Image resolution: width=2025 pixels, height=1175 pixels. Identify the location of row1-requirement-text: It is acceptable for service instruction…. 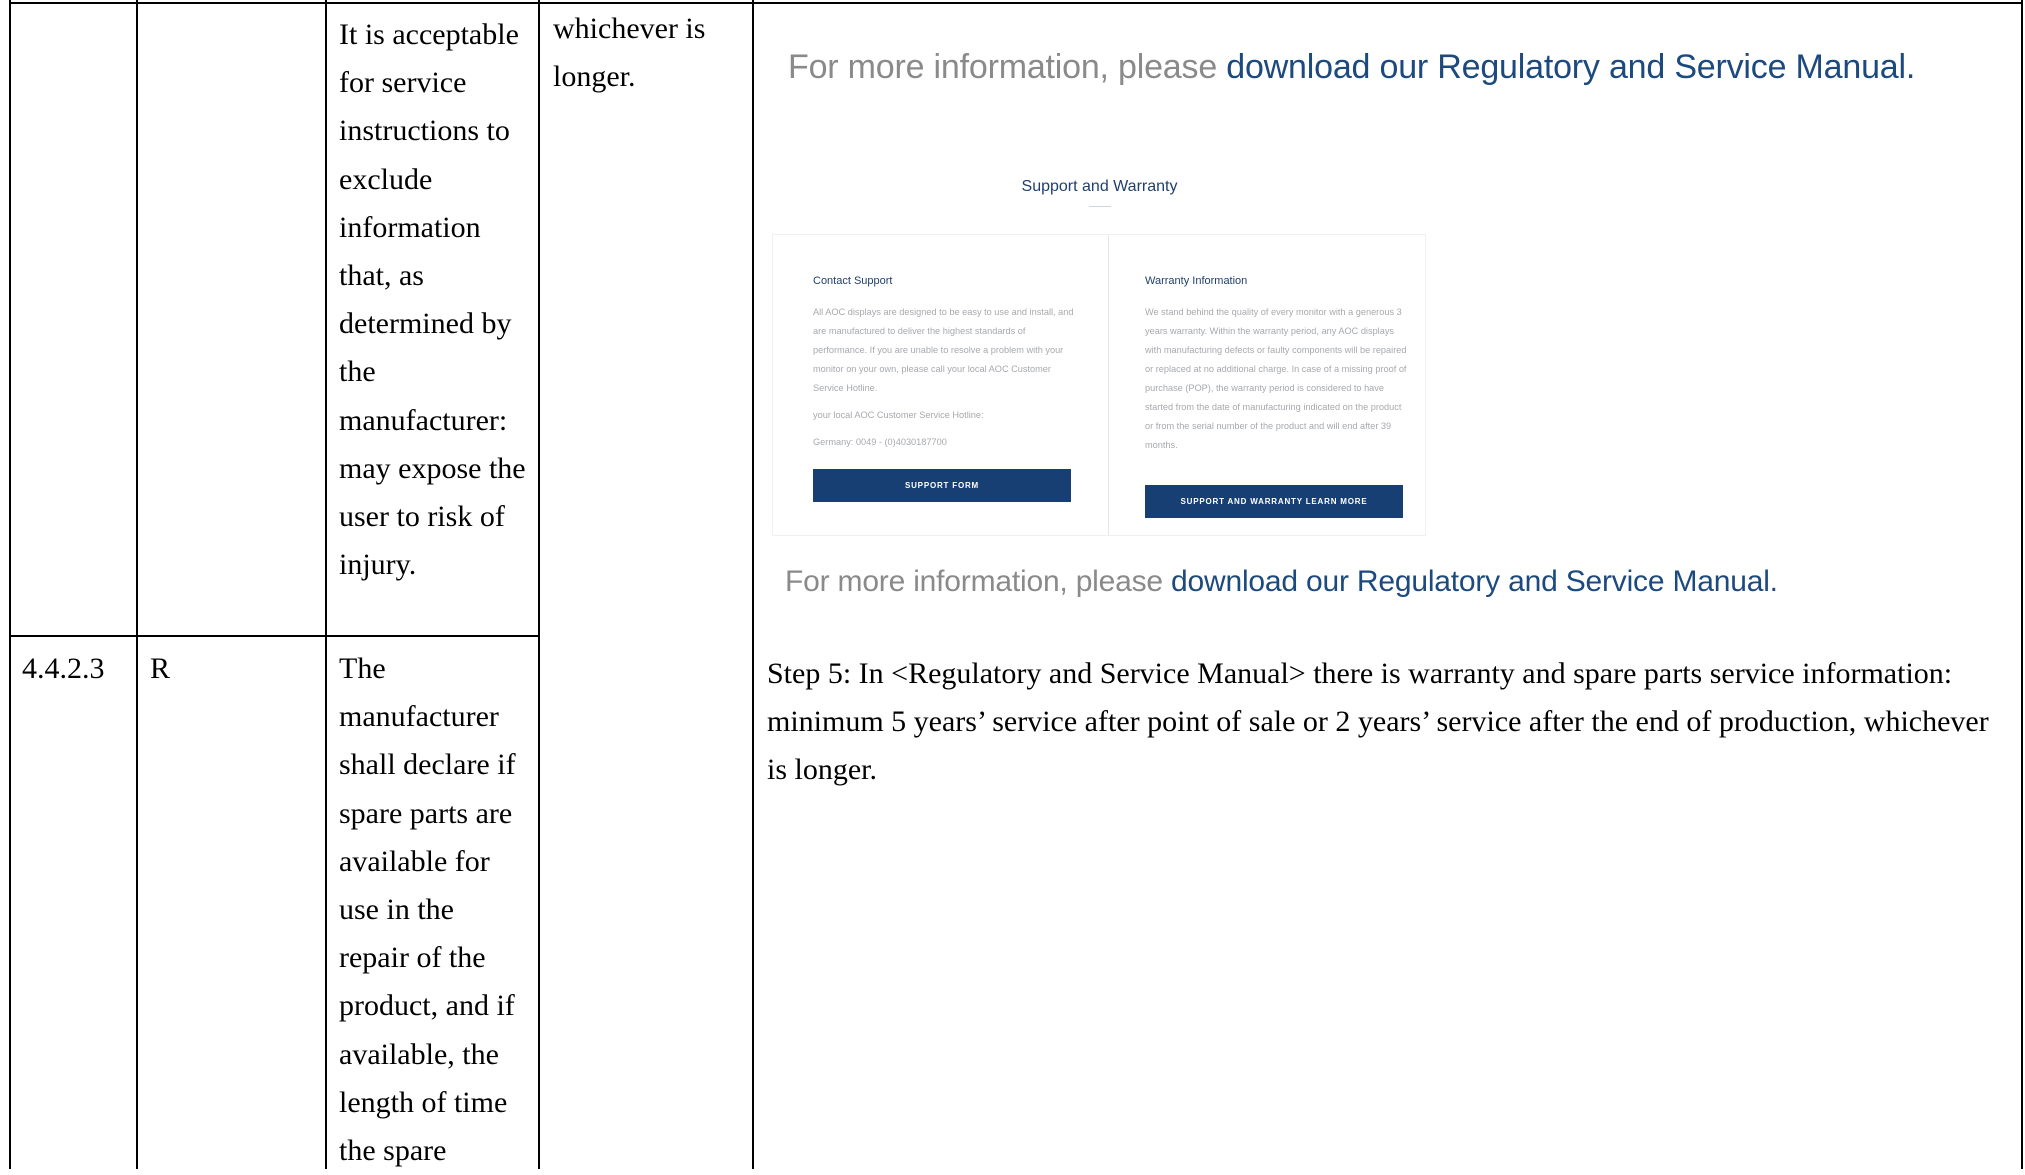
(432, 300).